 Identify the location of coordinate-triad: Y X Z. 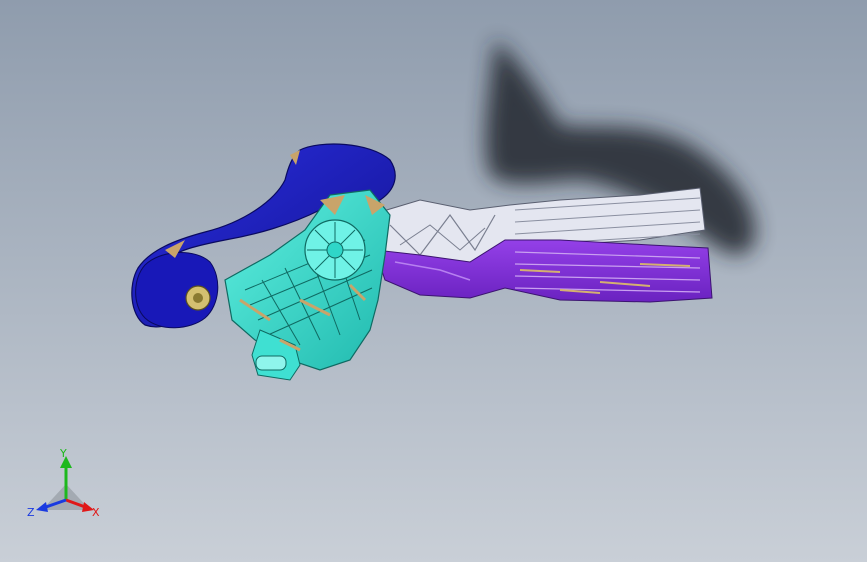
(63, 483).